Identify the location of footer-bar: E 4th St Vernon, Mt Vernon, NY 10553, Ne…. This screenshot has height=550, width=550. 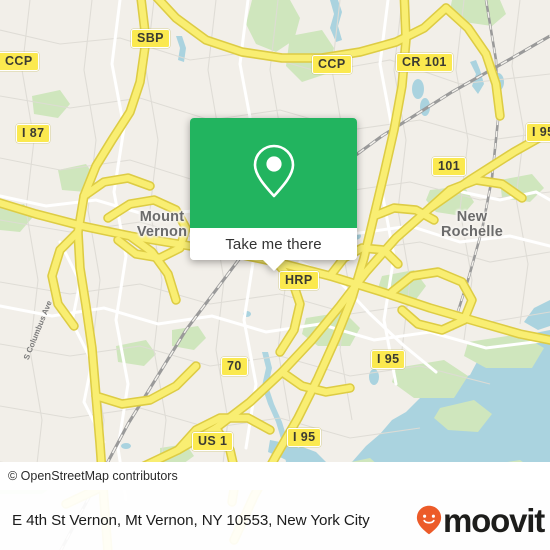
(275, 520).